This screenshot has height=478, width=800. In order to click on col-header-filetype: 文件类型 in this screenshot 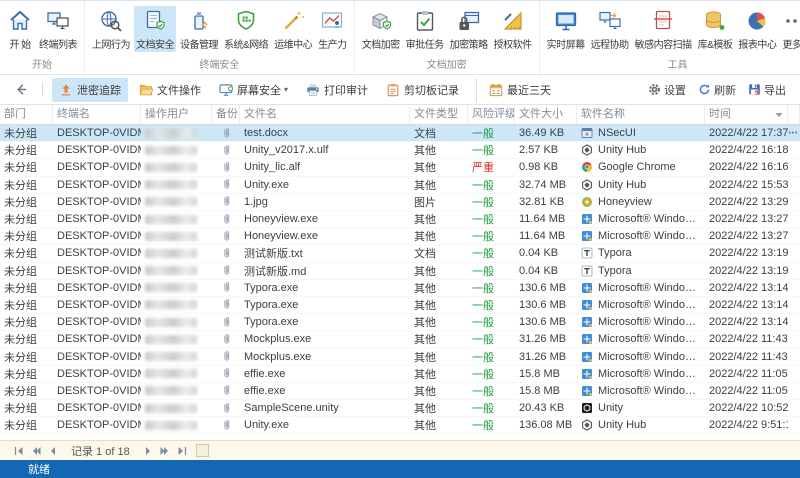, I will do `click(439, 114)`.